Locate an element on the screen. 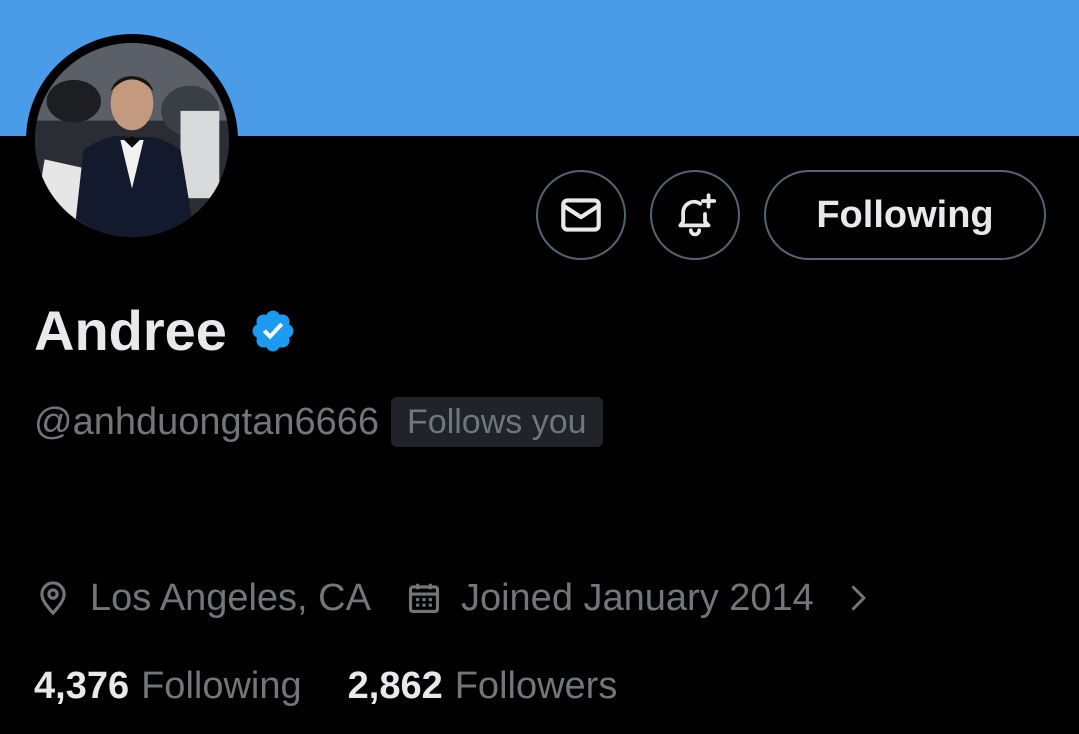  location-text: Los Angeles, CA is located at coordinates (230, 598).